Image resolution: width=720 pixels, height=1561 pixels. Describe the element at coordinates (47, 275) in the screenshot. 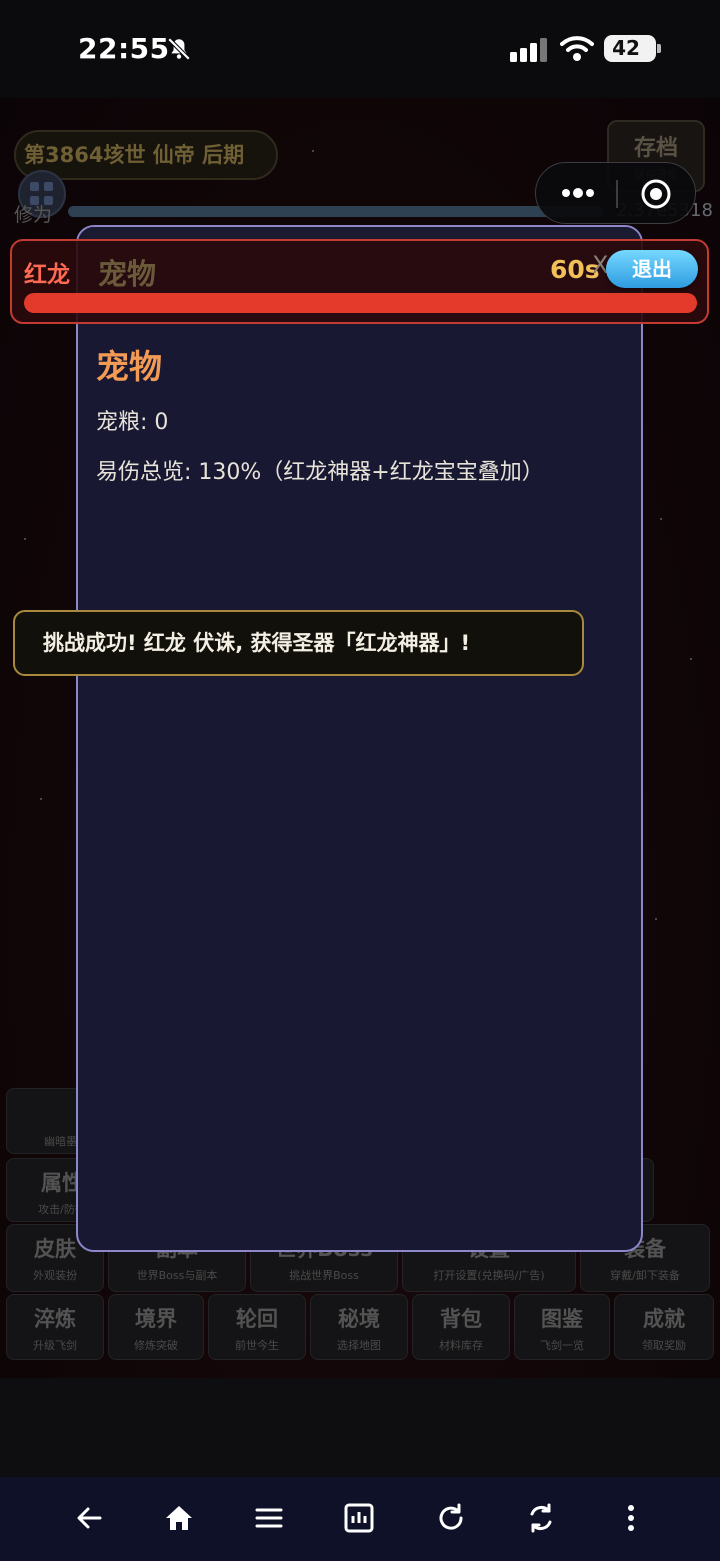

I see `boss-name: 红龙` at that location.